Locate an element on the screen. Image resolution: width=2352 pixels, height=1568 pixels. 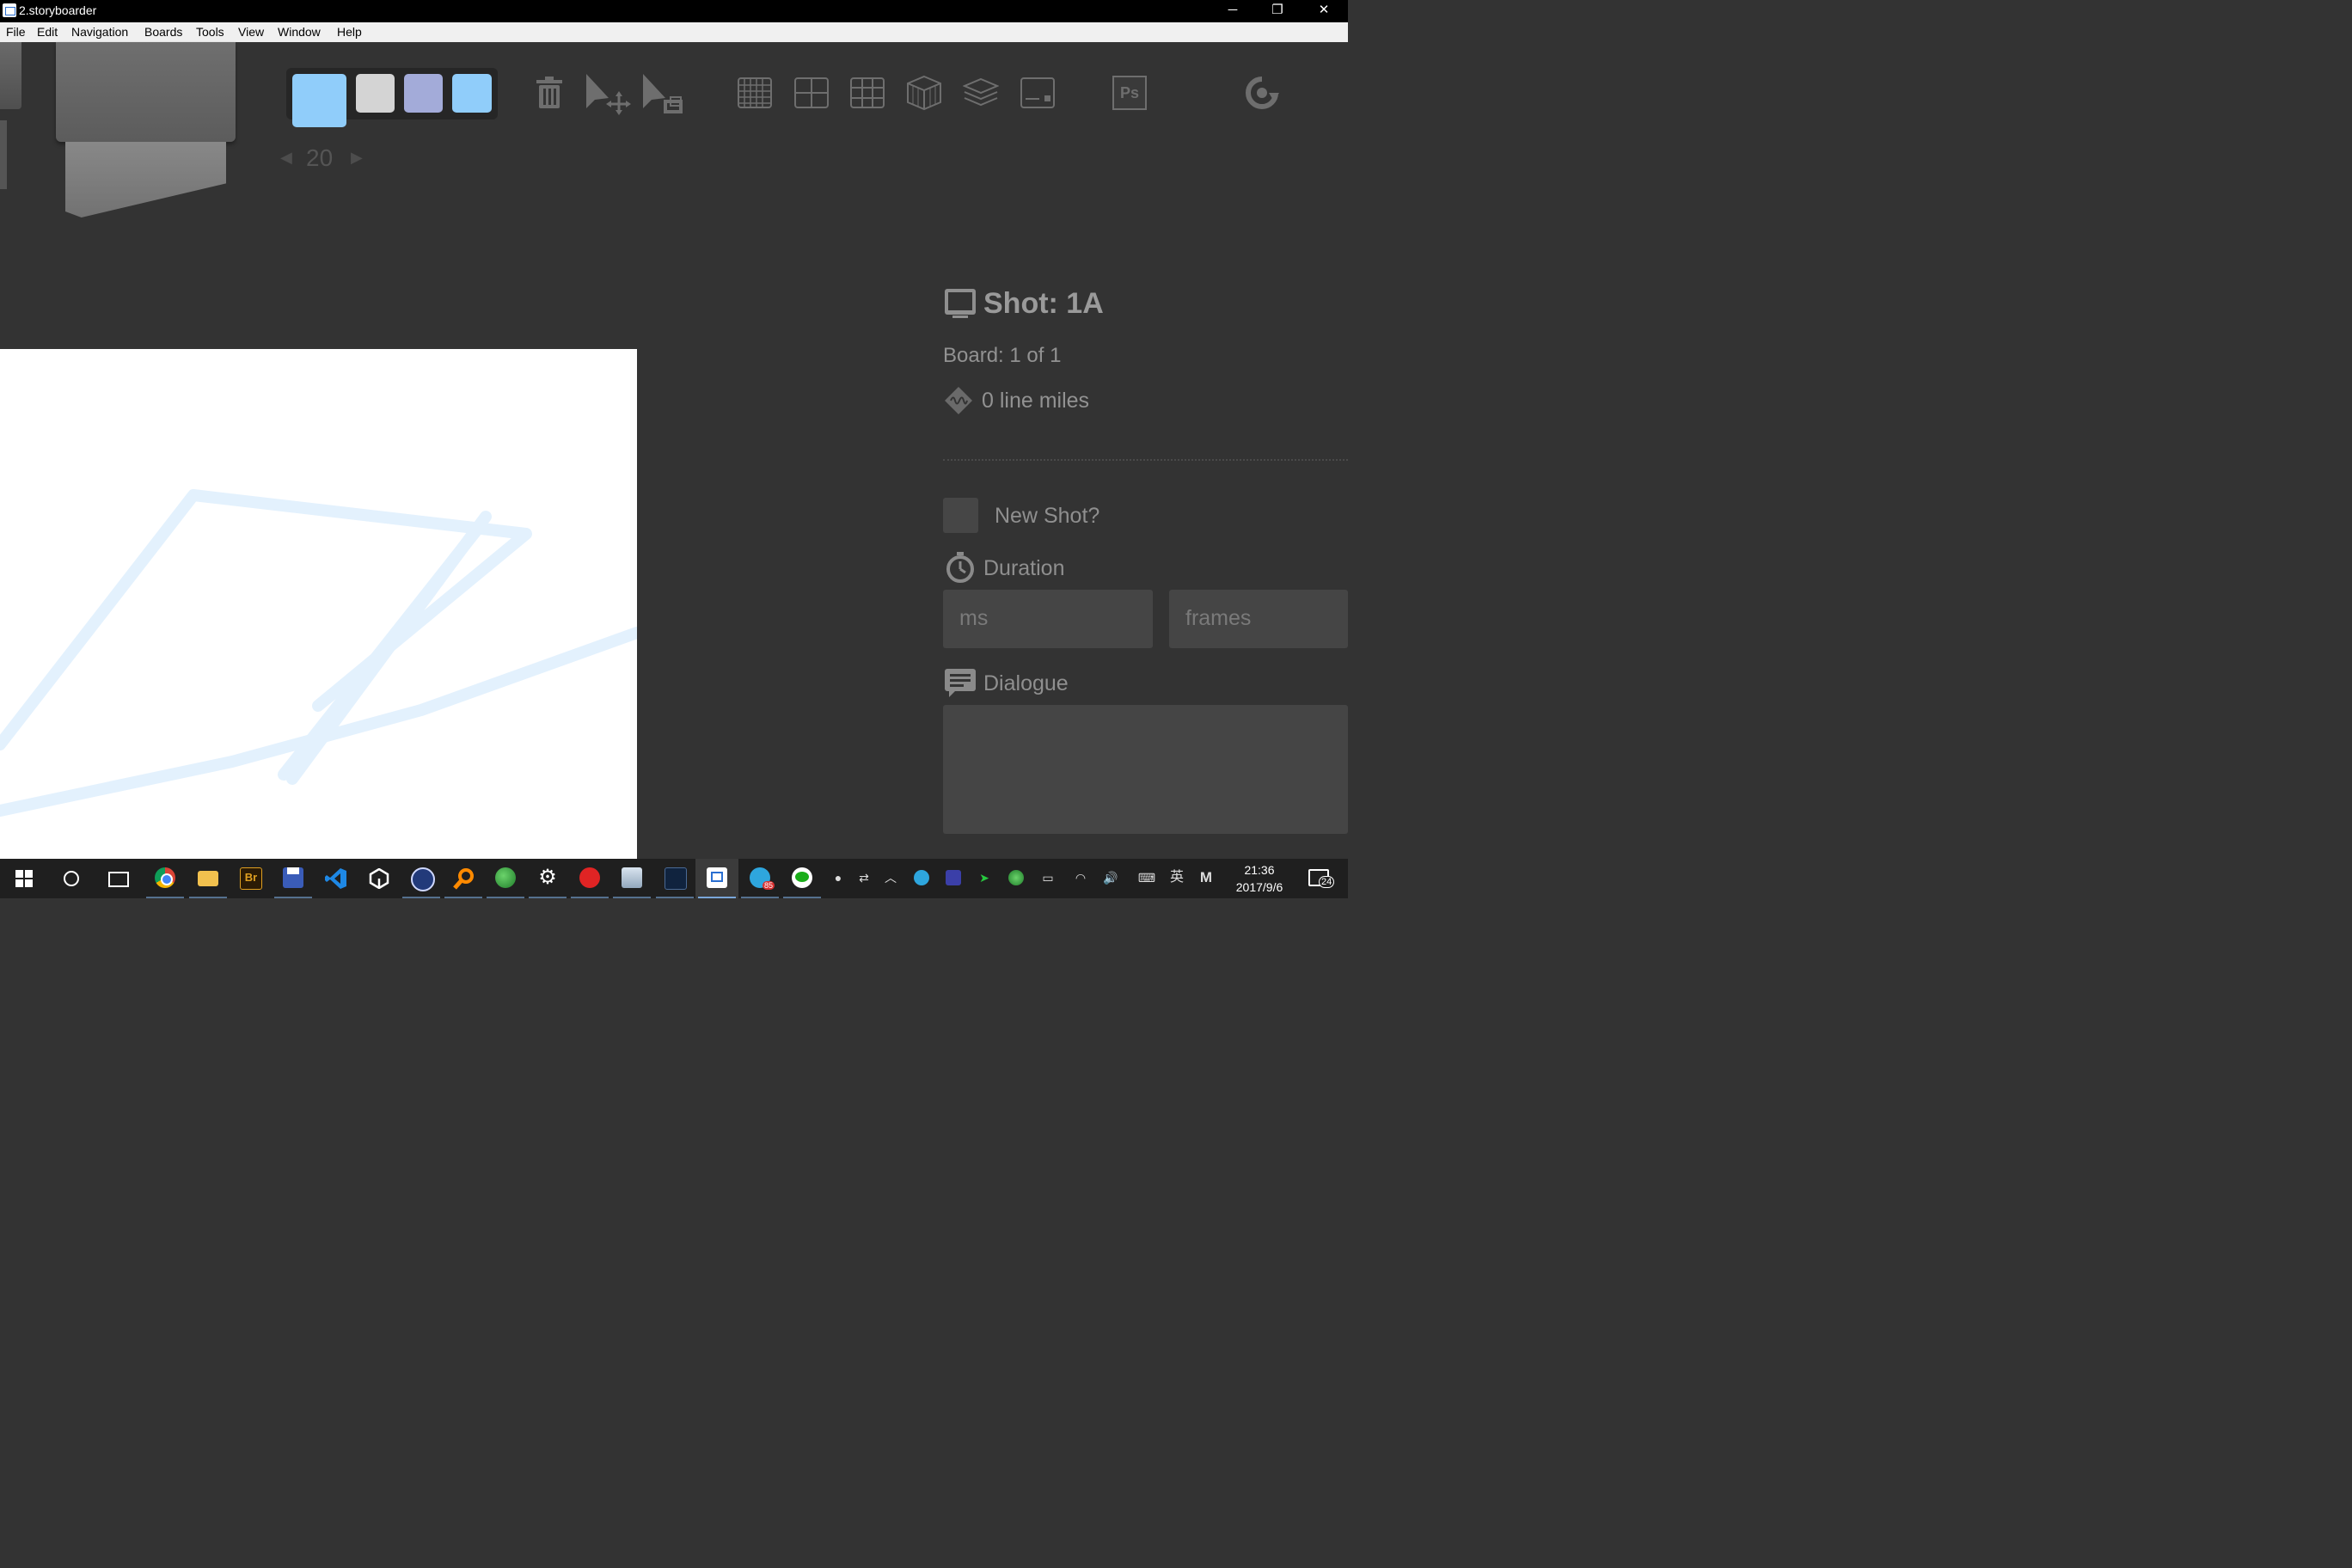
minimize-button: ─ is located at coordinates (1232, 11).